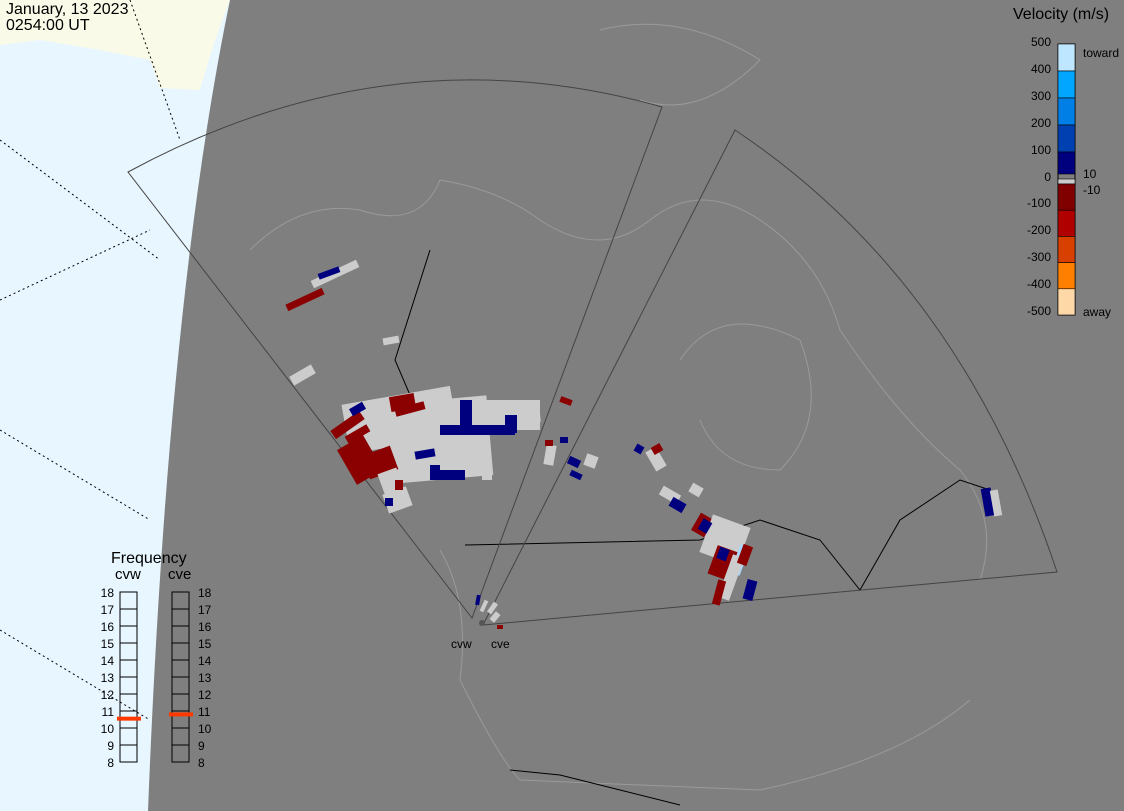 The height and width of the screenshot is (811, 1124). What do you see at coordinates (128, 574) in the screenshot?
I see `cvw-frequency-label: cvw` at bounding box center [128, 574].